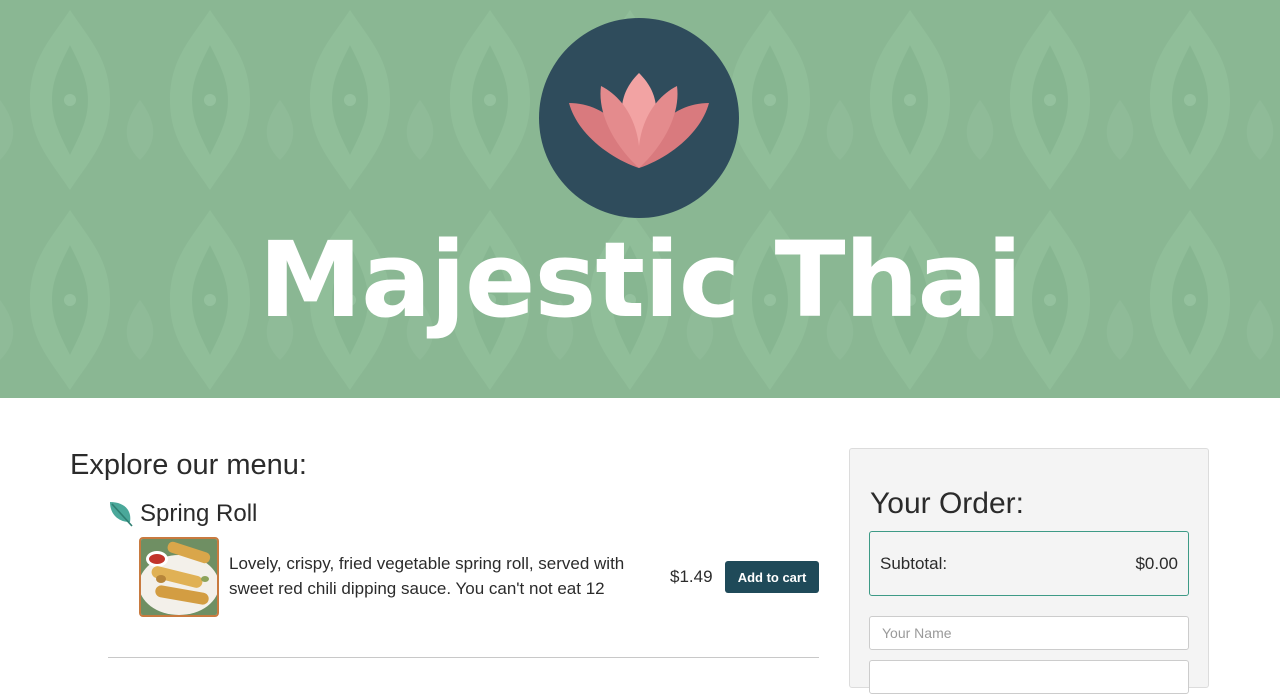  What do you see at coordinates (914, 563) in the screenshot?
I see `subtotal-label: Subtotal:` at bounding box center [914, 563].